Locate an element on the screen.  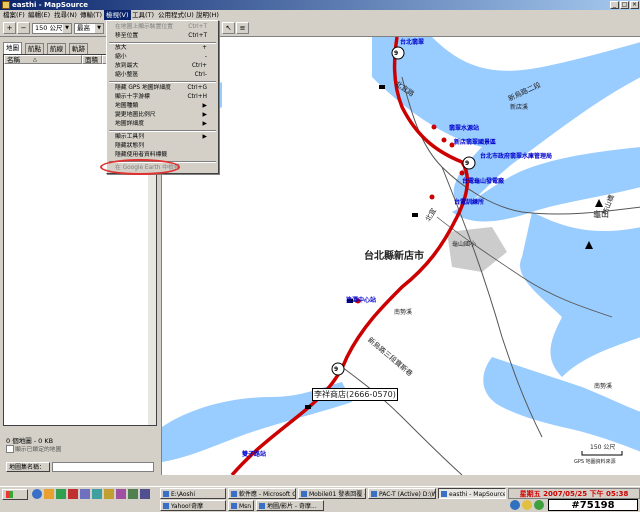
map-name-button: 地圖集名稱： is located at coordinates (28, 467).